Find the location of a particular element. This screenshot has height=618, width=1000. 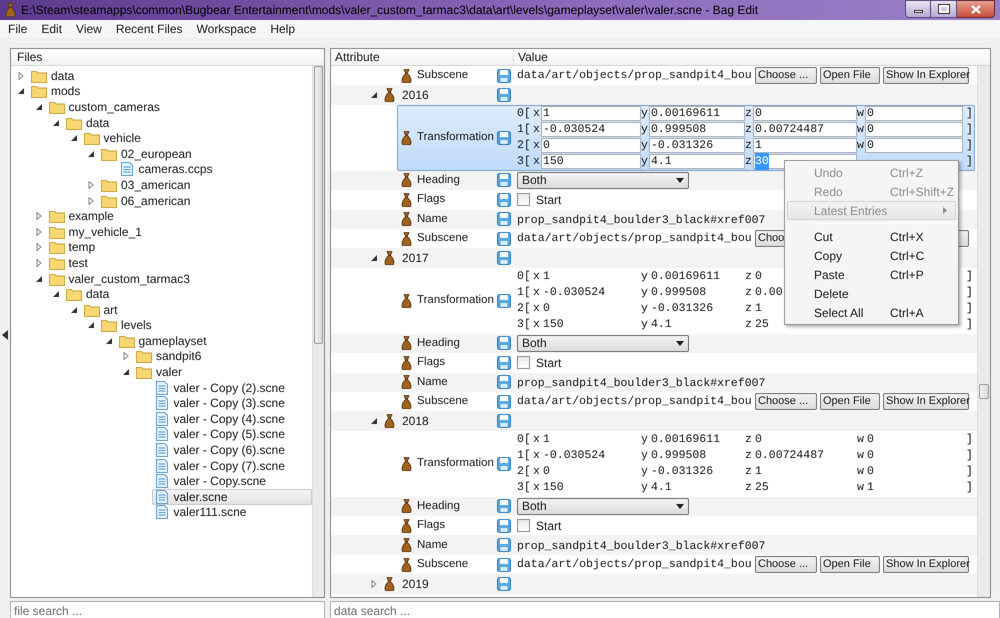

matrix-value: 0.00724487 is located at coordinates (789, 456).